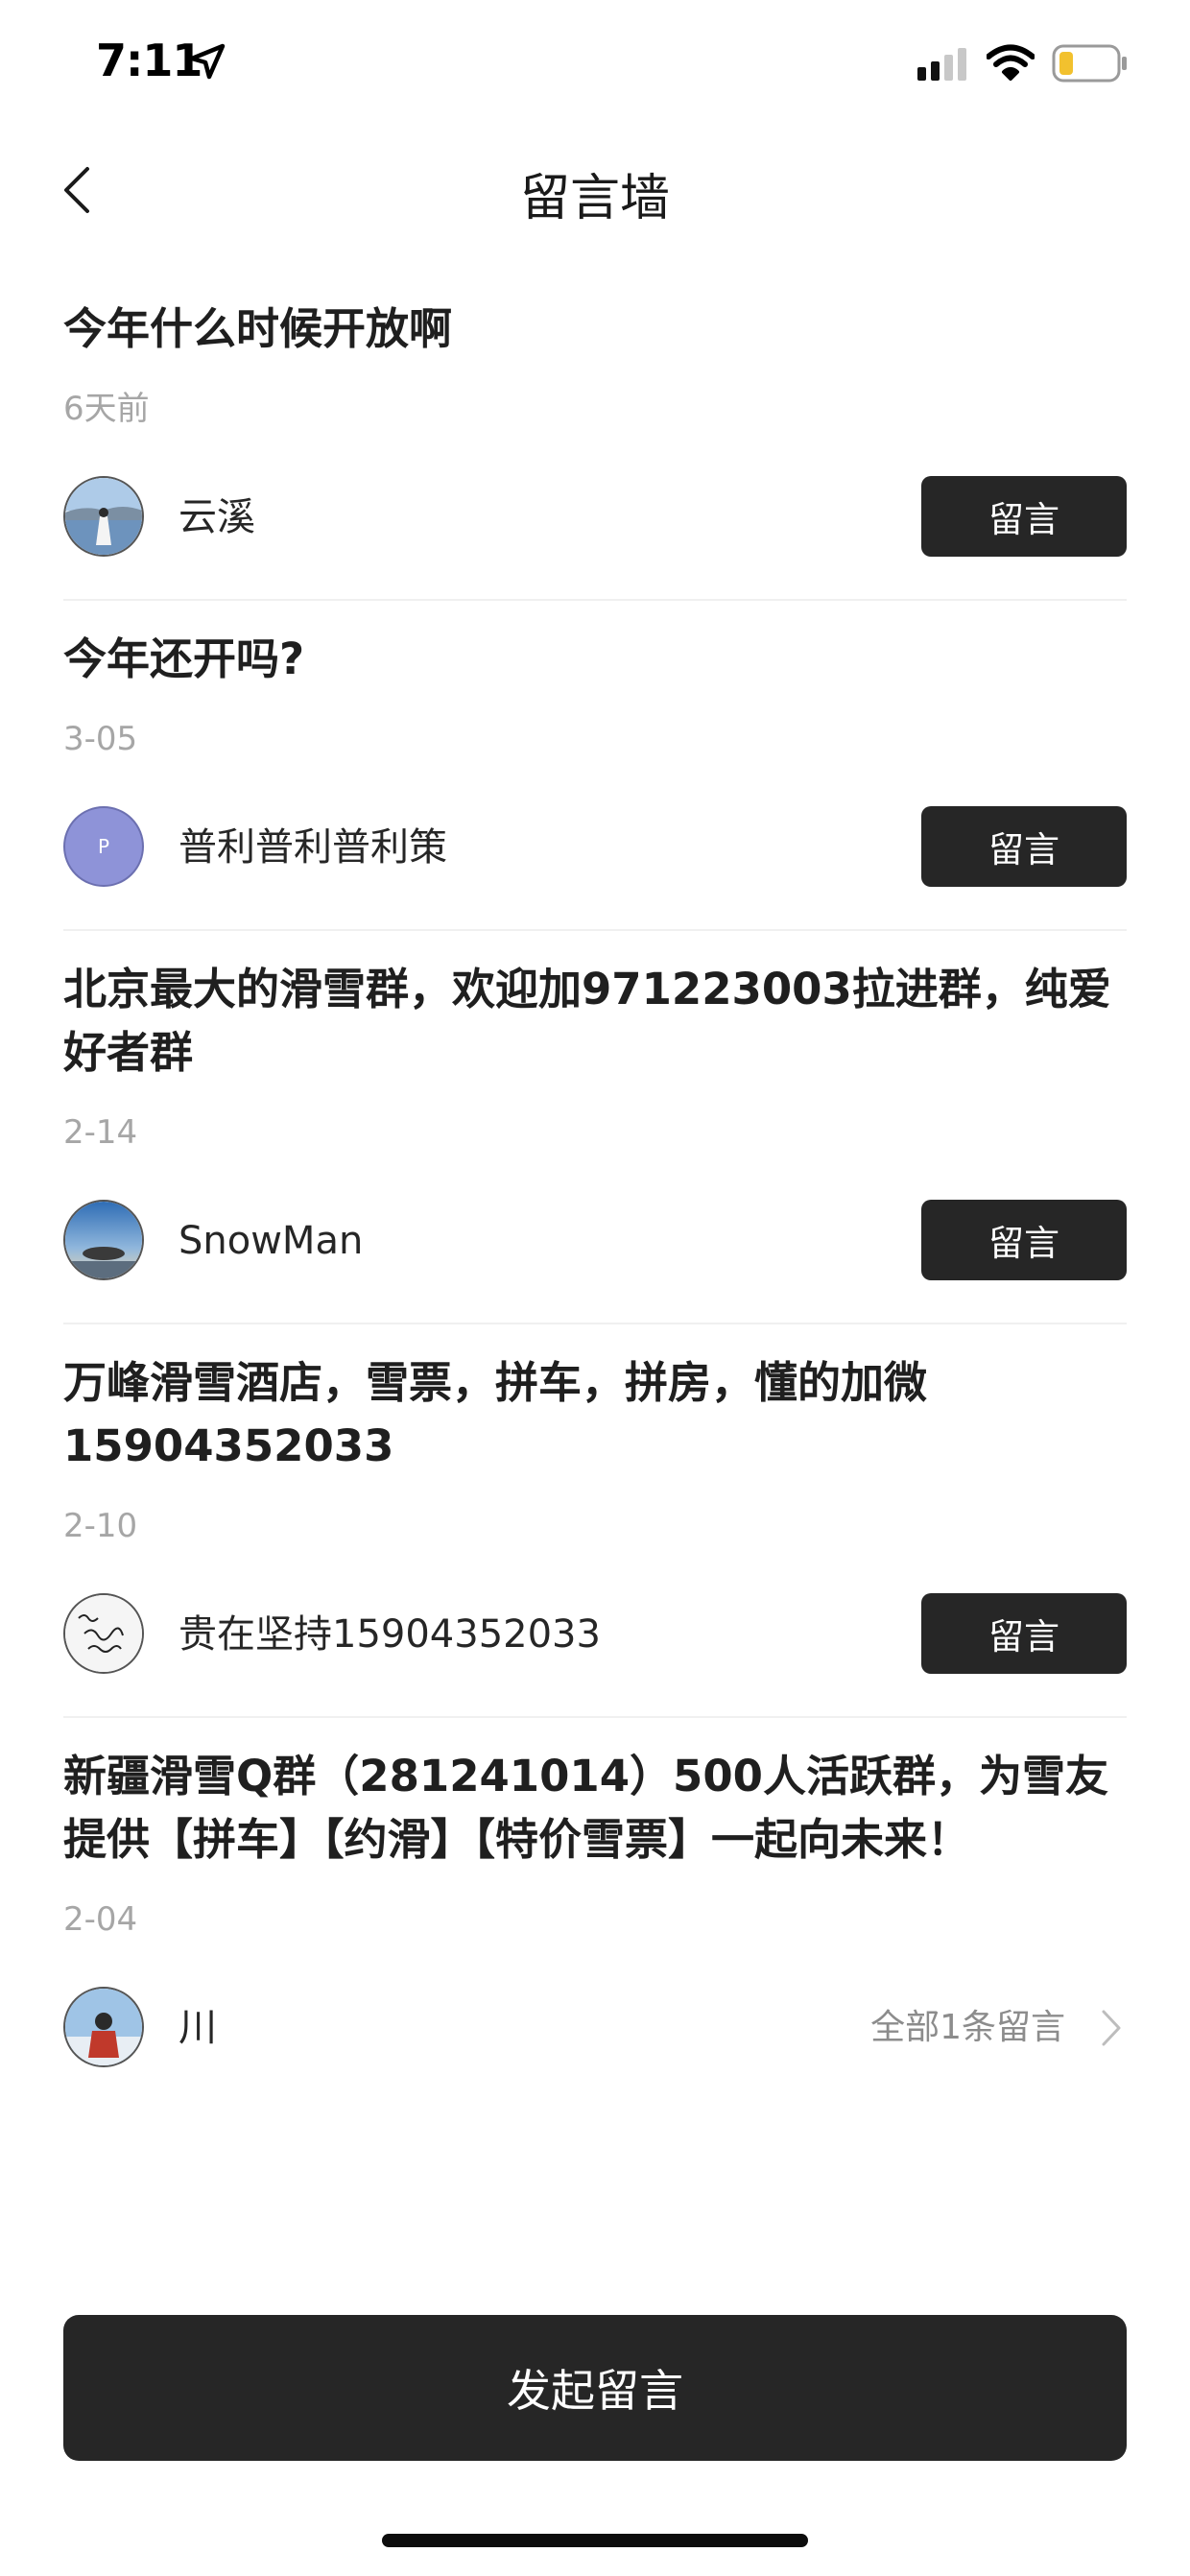 The height and width of the screenshot is (2576, 1190). What do you see at coordinates (101, 1526) in the screenshot?
I see `message-time: 2-10` at bounding box center [101, 1526].